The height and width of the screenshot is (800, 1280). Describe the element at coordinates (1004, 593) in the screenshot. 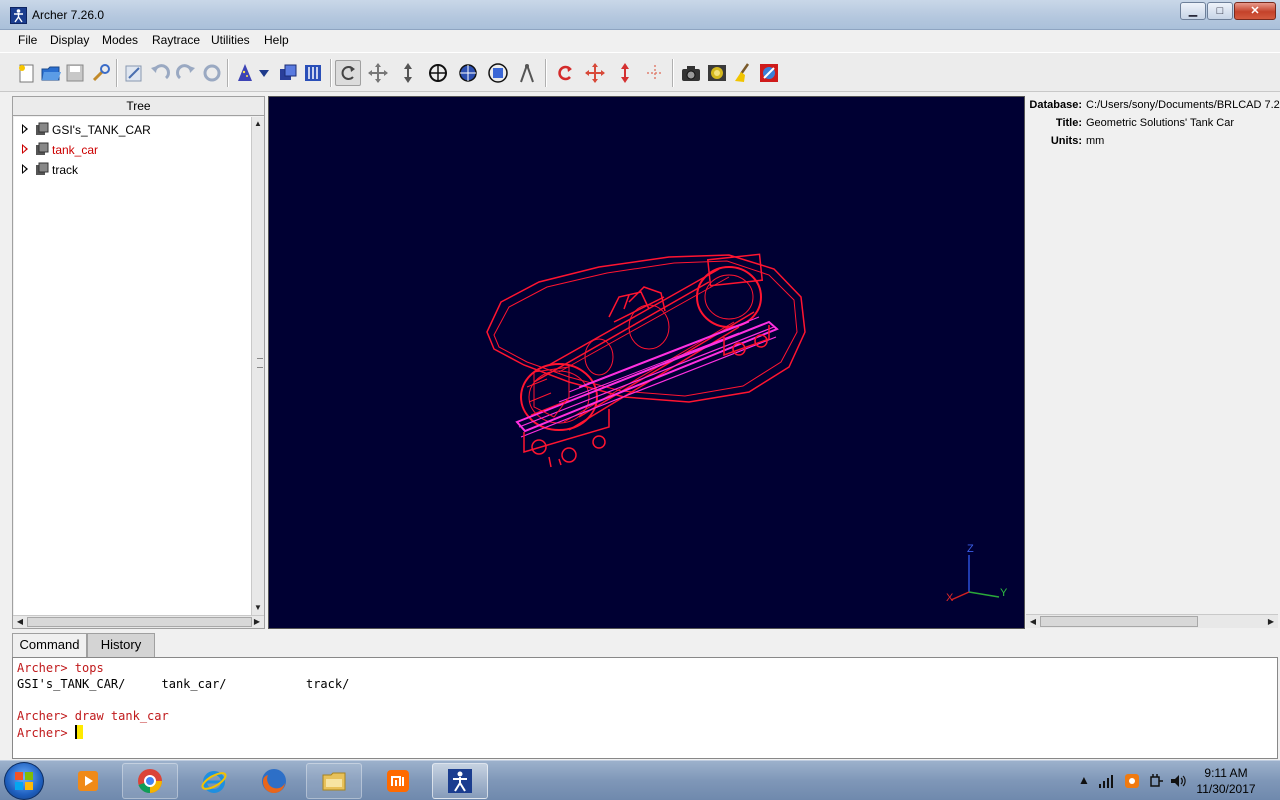

I see `axis-y-label: Y` at that location.